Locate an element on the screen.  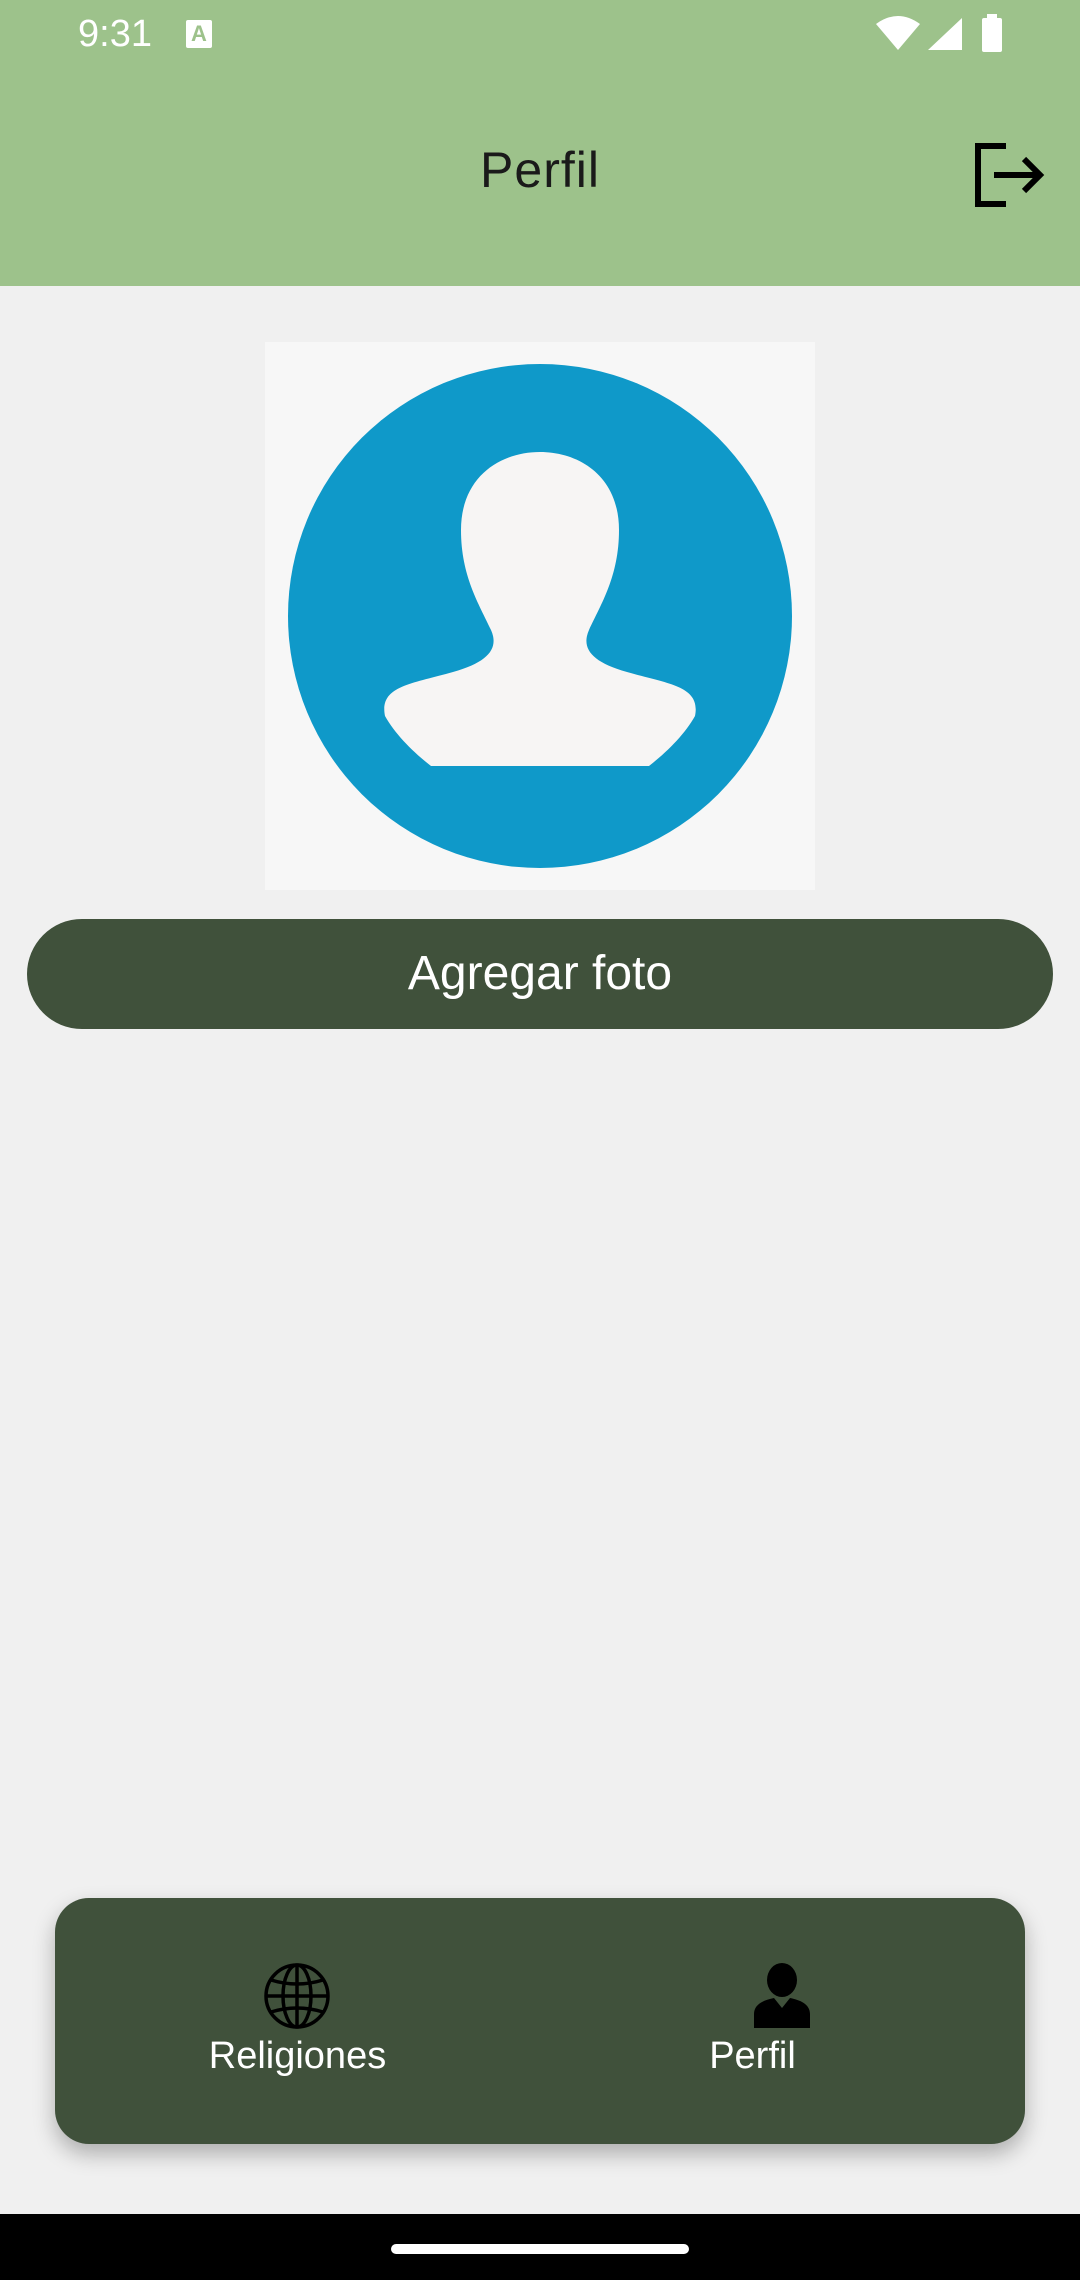
a-icon: A is located at coordinates (199, 34).